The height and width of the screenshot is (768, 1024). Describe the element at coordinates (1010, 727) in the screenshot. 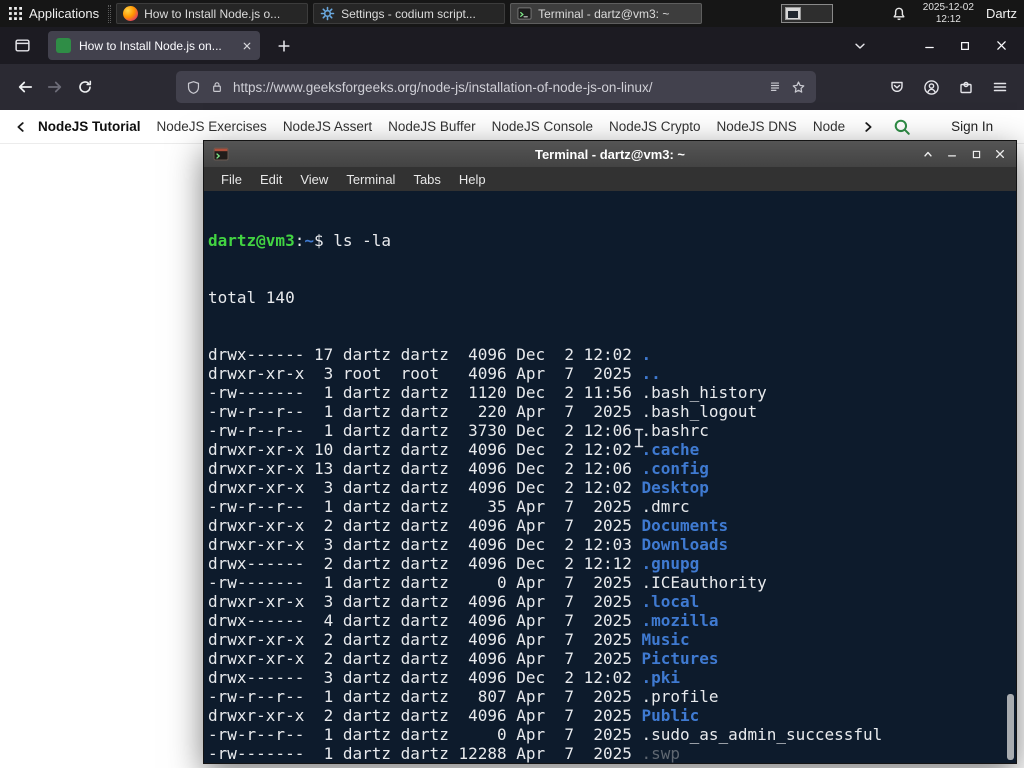

I see `terminal-scrollbar-thumb` at that location.